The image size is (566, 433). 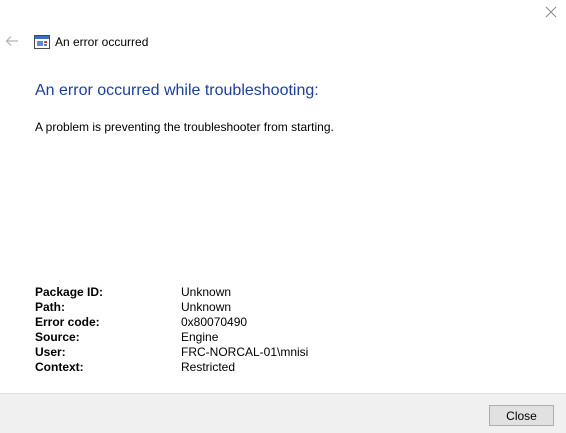 I want to click on detail-label: Error code:, so click(x=67, y=322).